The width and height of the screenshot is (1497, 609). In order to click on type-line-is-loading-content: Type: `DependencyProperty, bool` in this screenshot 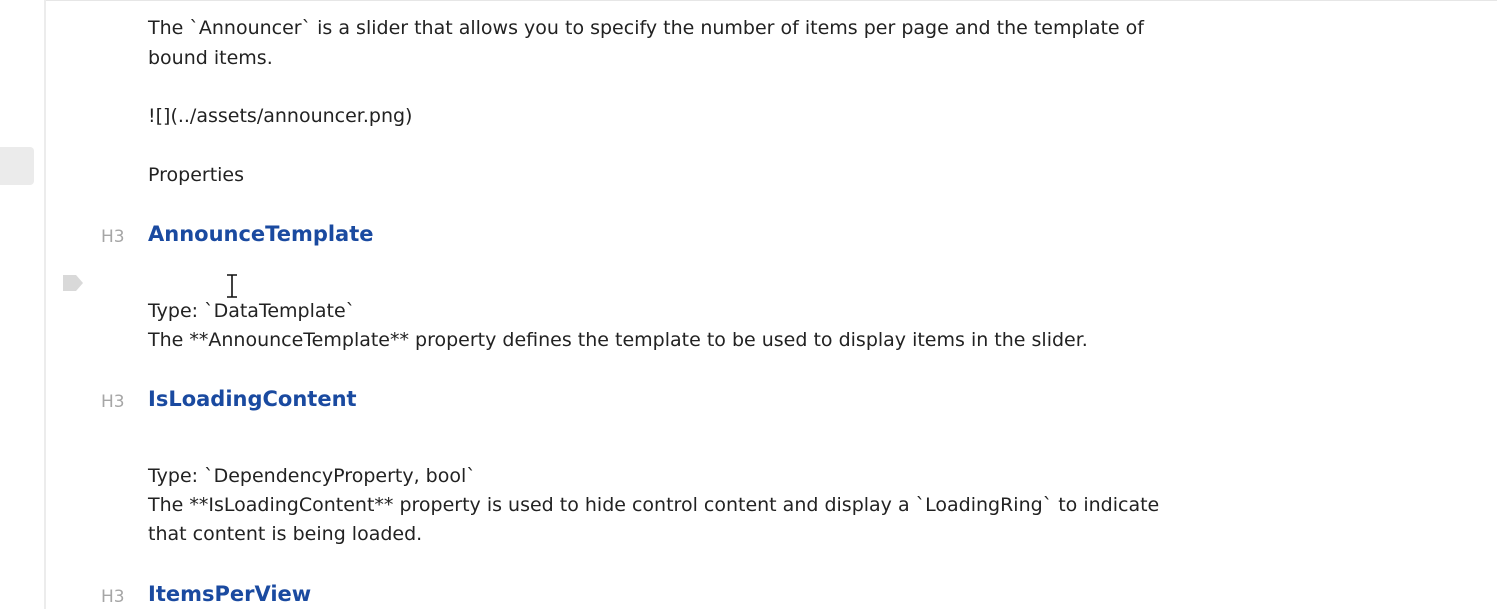, I will do `click(312, 476)`.